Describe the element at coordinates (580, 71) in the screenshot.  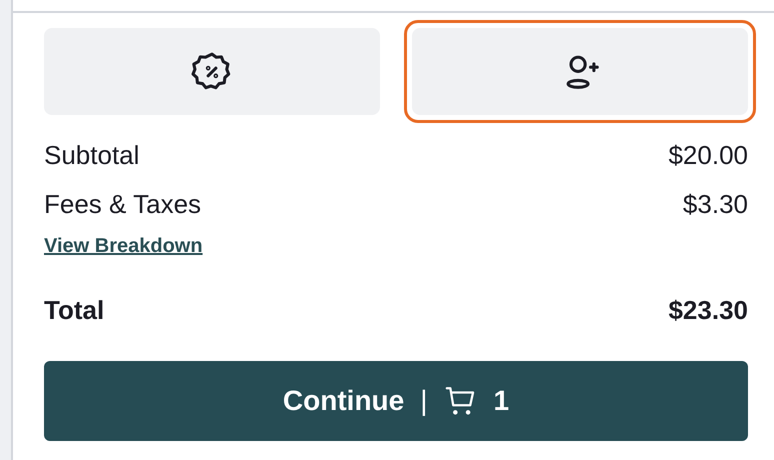
I see `add-guest-button` at that location.